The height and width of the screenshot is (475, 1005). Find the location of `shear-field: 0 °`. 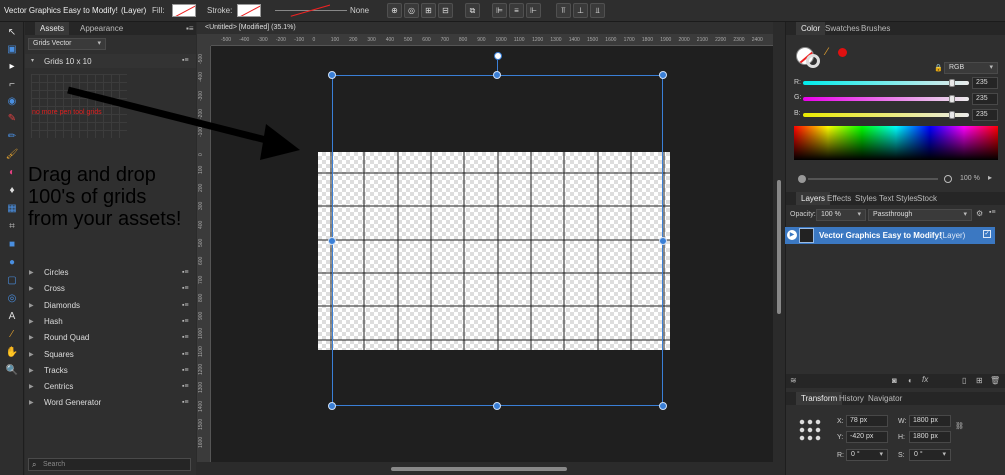

shear-field: 0 ° is located at coordinates (930, 455).